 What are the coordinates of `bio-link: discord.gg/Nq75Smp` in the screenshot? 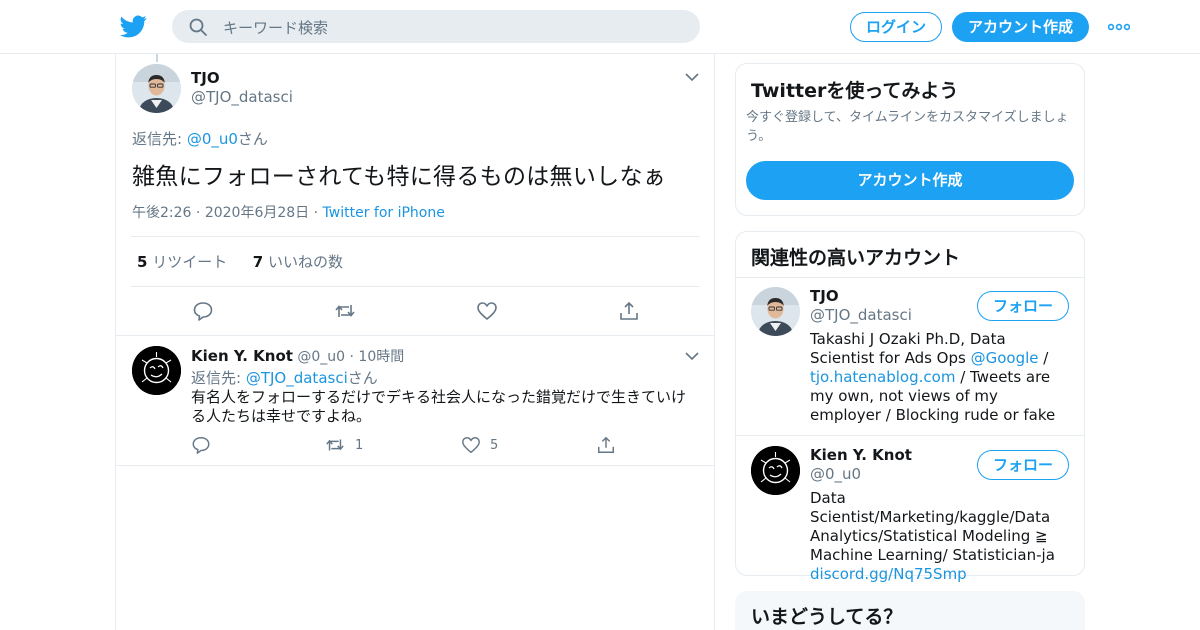 It's located at (888, 574).